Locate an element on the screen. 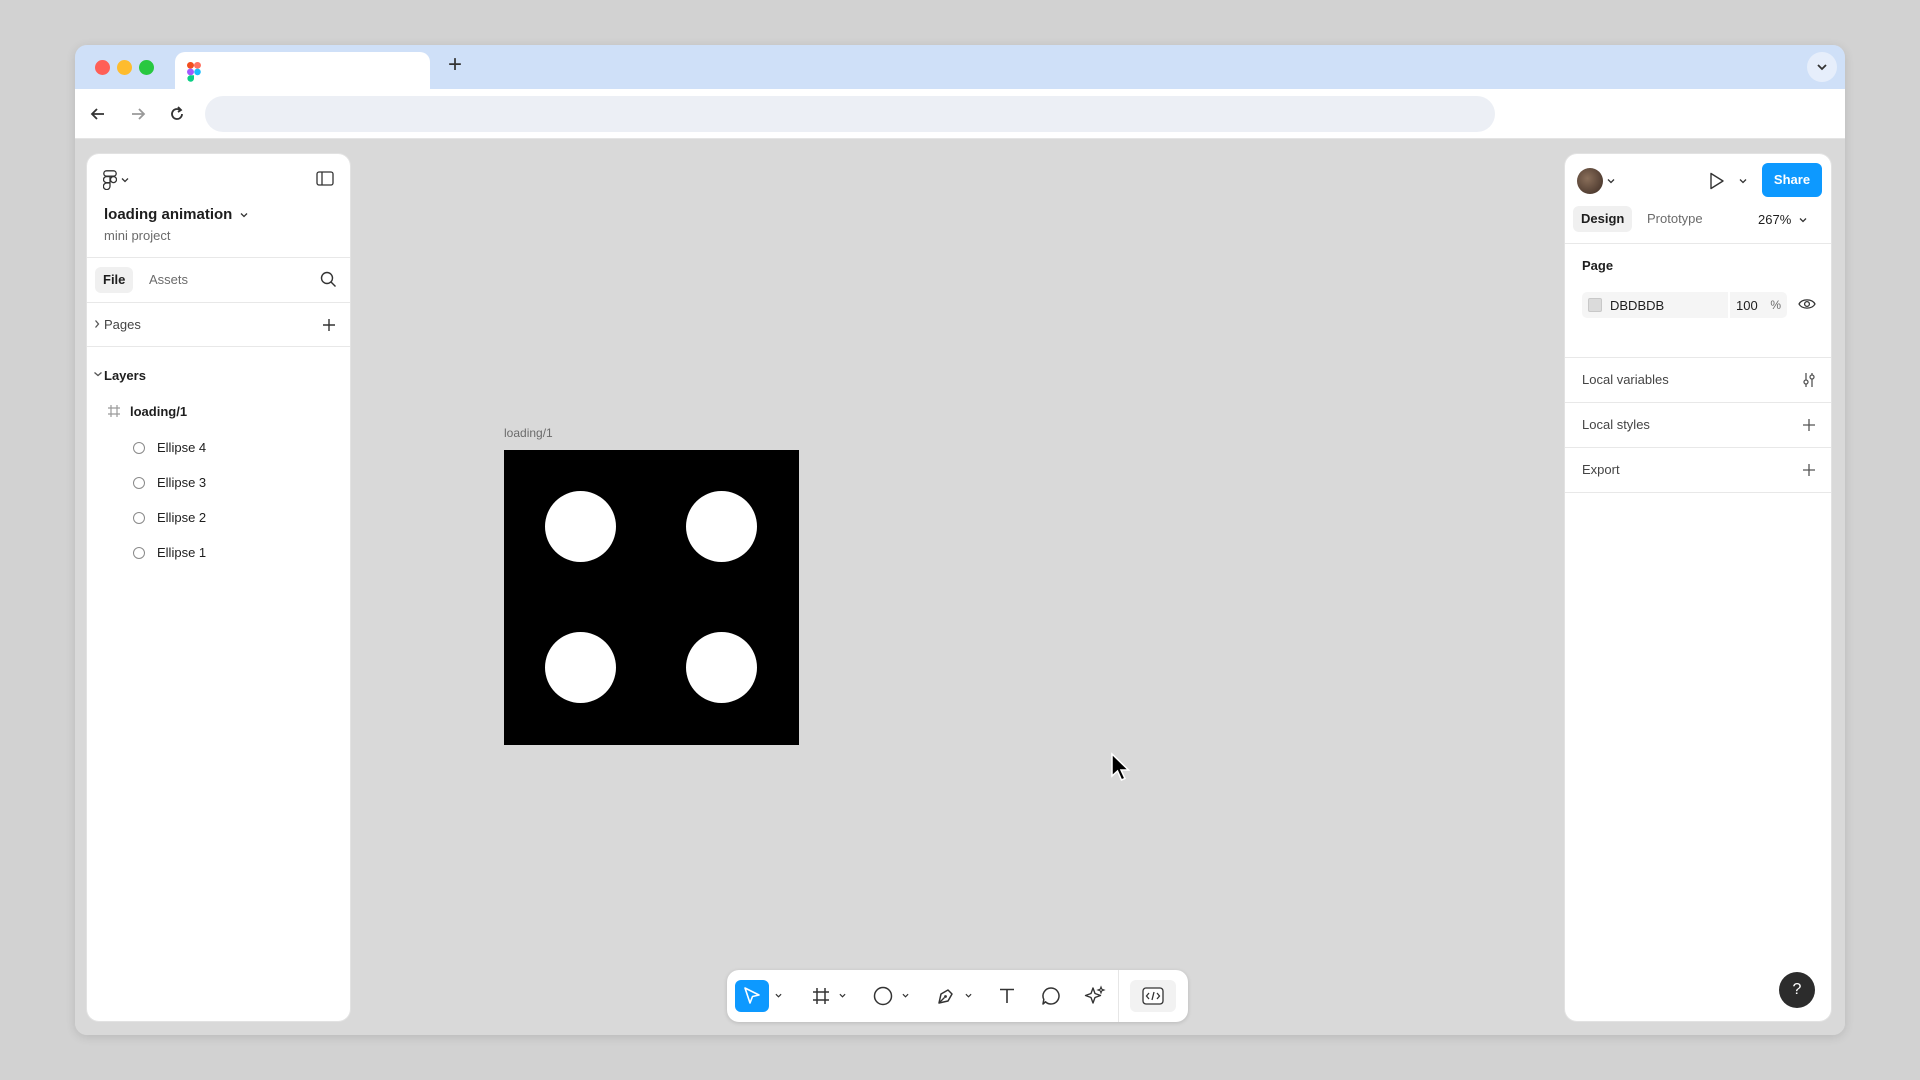 Image resolution: width=1920 pixels, height=1080 pixels. pages-section: Pages is located at coordinates (218, 325).